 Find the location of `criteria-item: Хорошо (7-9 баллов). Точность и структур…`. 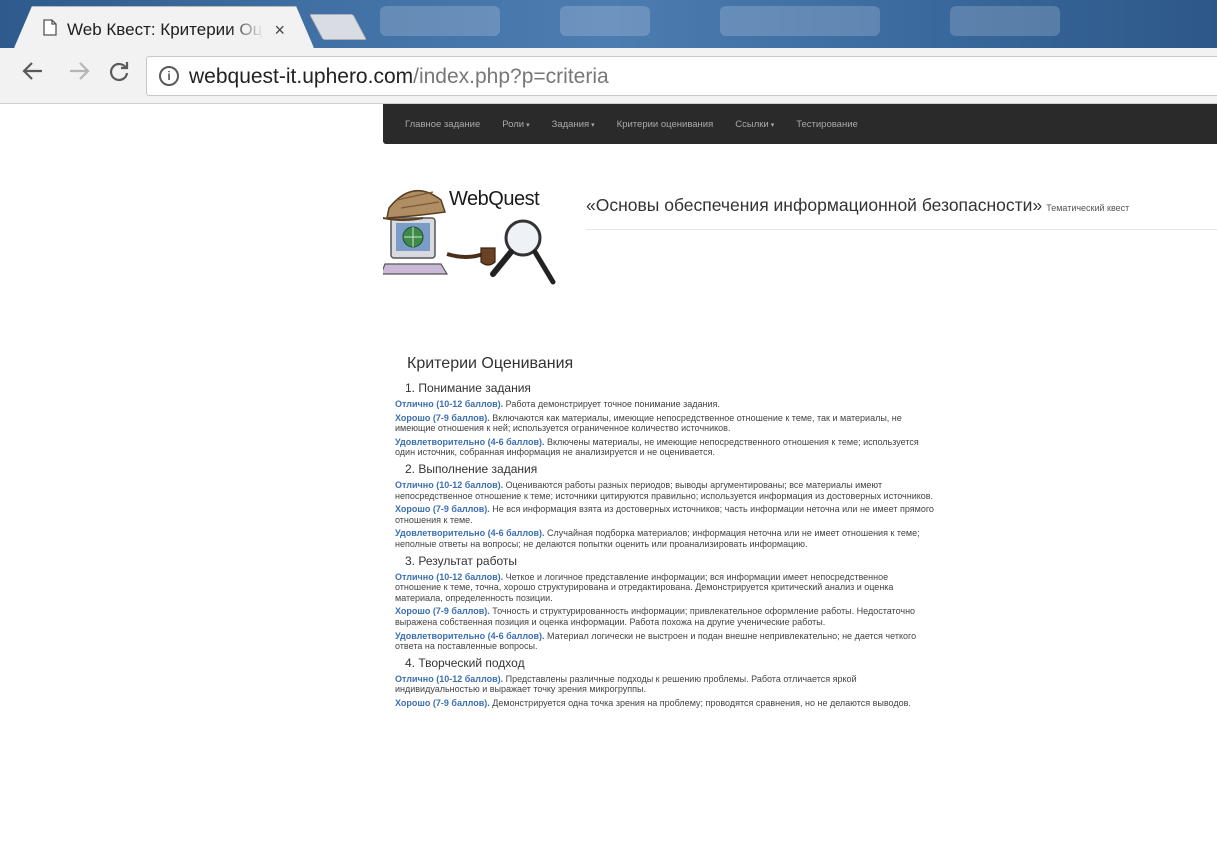

criteria-item: Хорошо (7-9 баллов). Точность и структур… is located at coordinates (665, 616).